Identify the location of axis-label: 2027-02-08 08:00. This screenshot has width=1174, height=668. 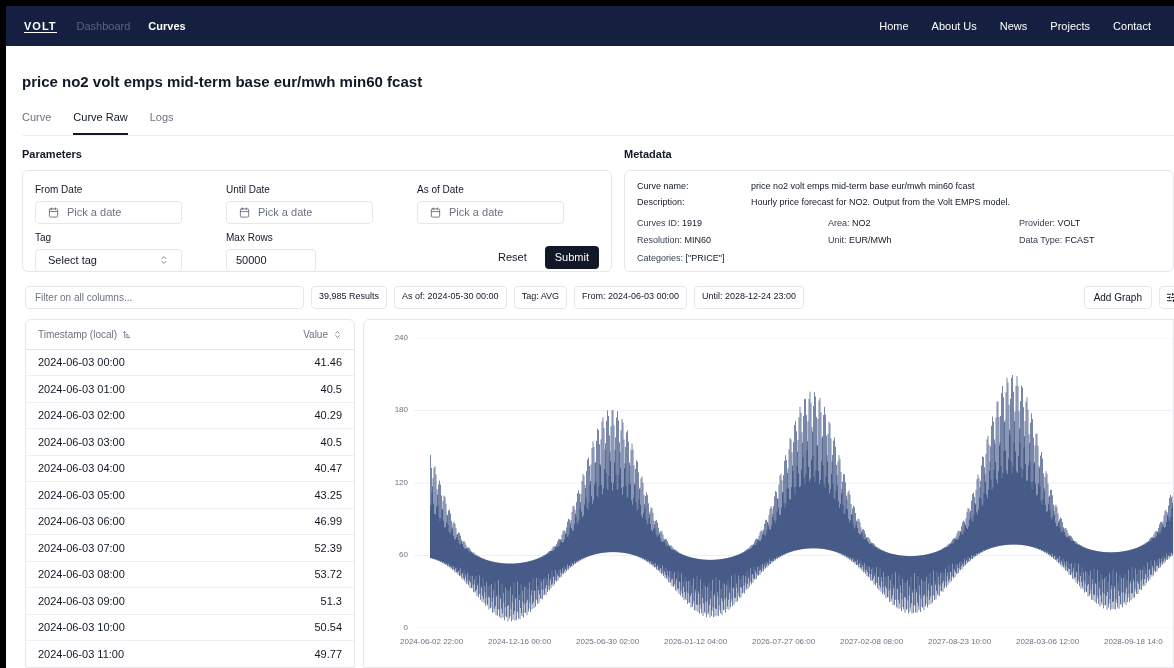
(872, 641).